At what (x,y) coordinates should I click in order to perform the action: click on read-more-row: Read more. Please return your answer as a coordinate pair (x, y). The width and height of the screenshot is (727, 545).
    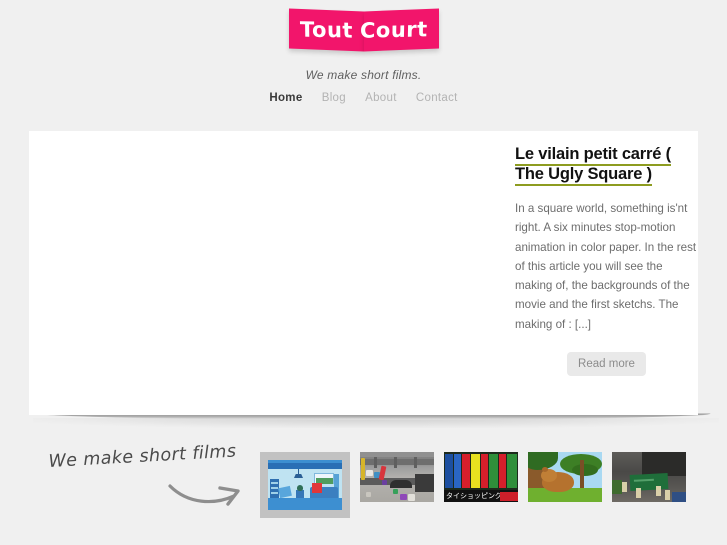
    Looking at the image, I should click on (606, 364).